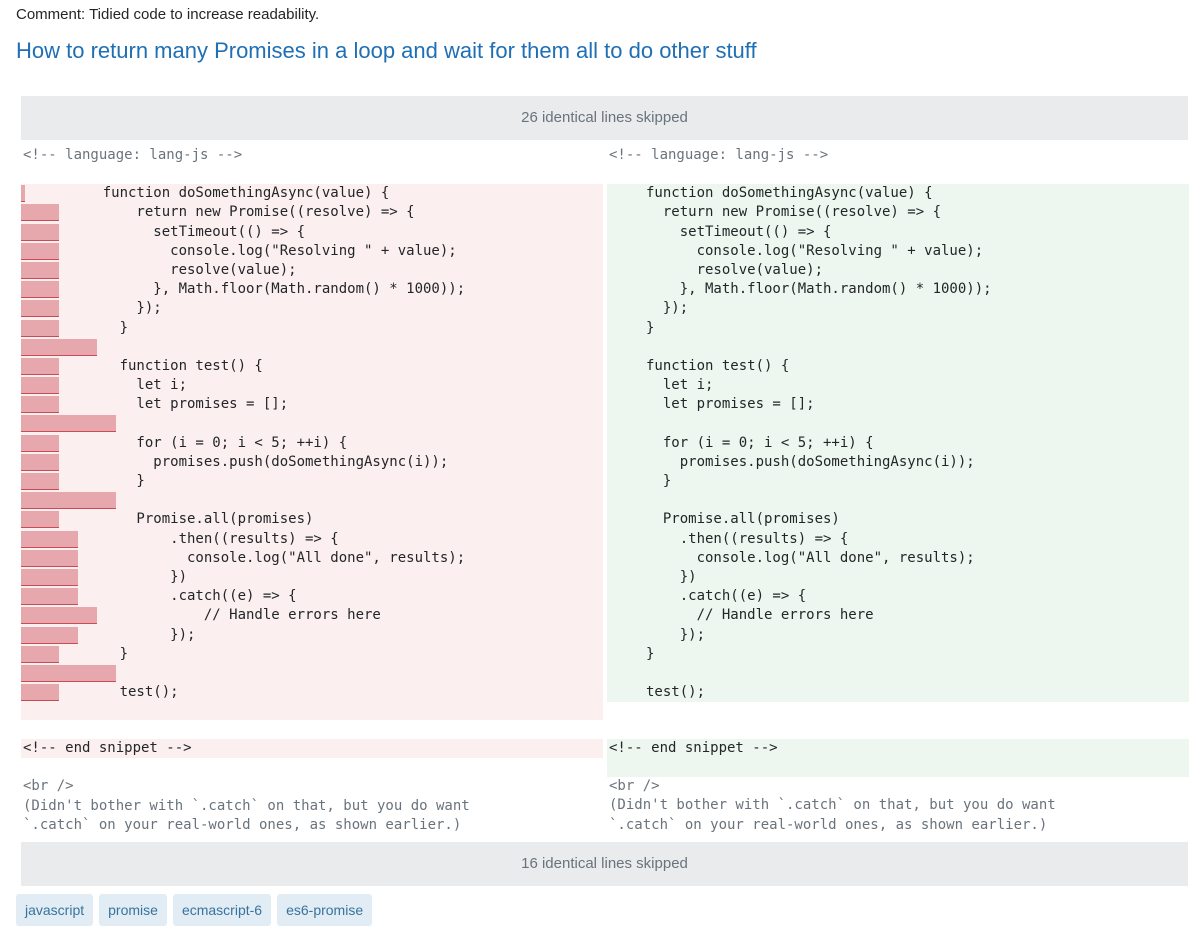 This screenshot has height=940, width=1200. What do you see at coordinates (312, 596) in the screenshot?
I see `code-line: .catch((e) => {` at bounding box center [312, 596].